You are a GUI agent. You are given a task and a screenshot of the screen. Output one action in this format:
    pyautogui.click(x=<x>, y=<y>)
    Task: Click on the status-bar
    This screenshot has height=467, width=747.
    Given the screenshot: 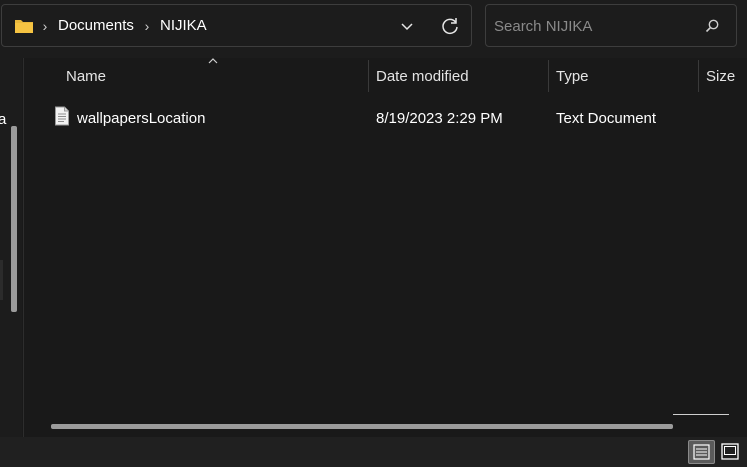 What is the action you would take?
    pyautogui.click(x=373, y=452)
    